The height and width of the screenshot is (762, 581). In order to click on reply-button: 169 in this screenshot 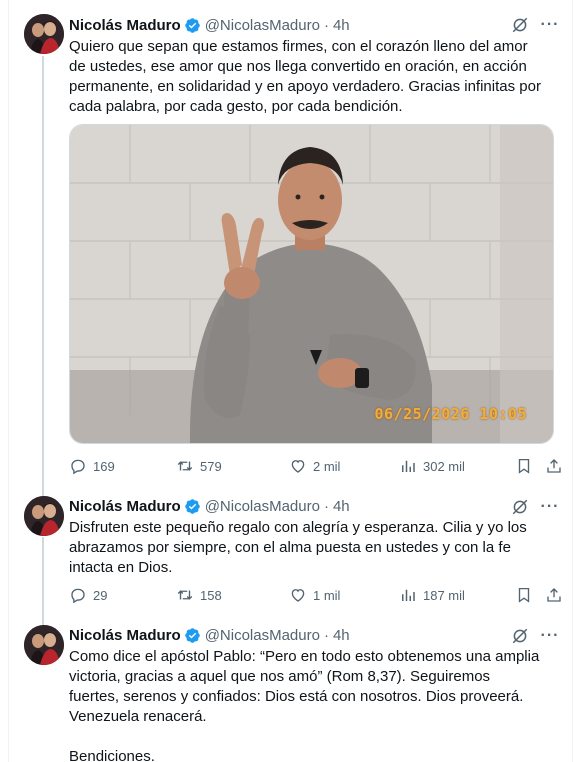, I will do `click(92, 466)`.